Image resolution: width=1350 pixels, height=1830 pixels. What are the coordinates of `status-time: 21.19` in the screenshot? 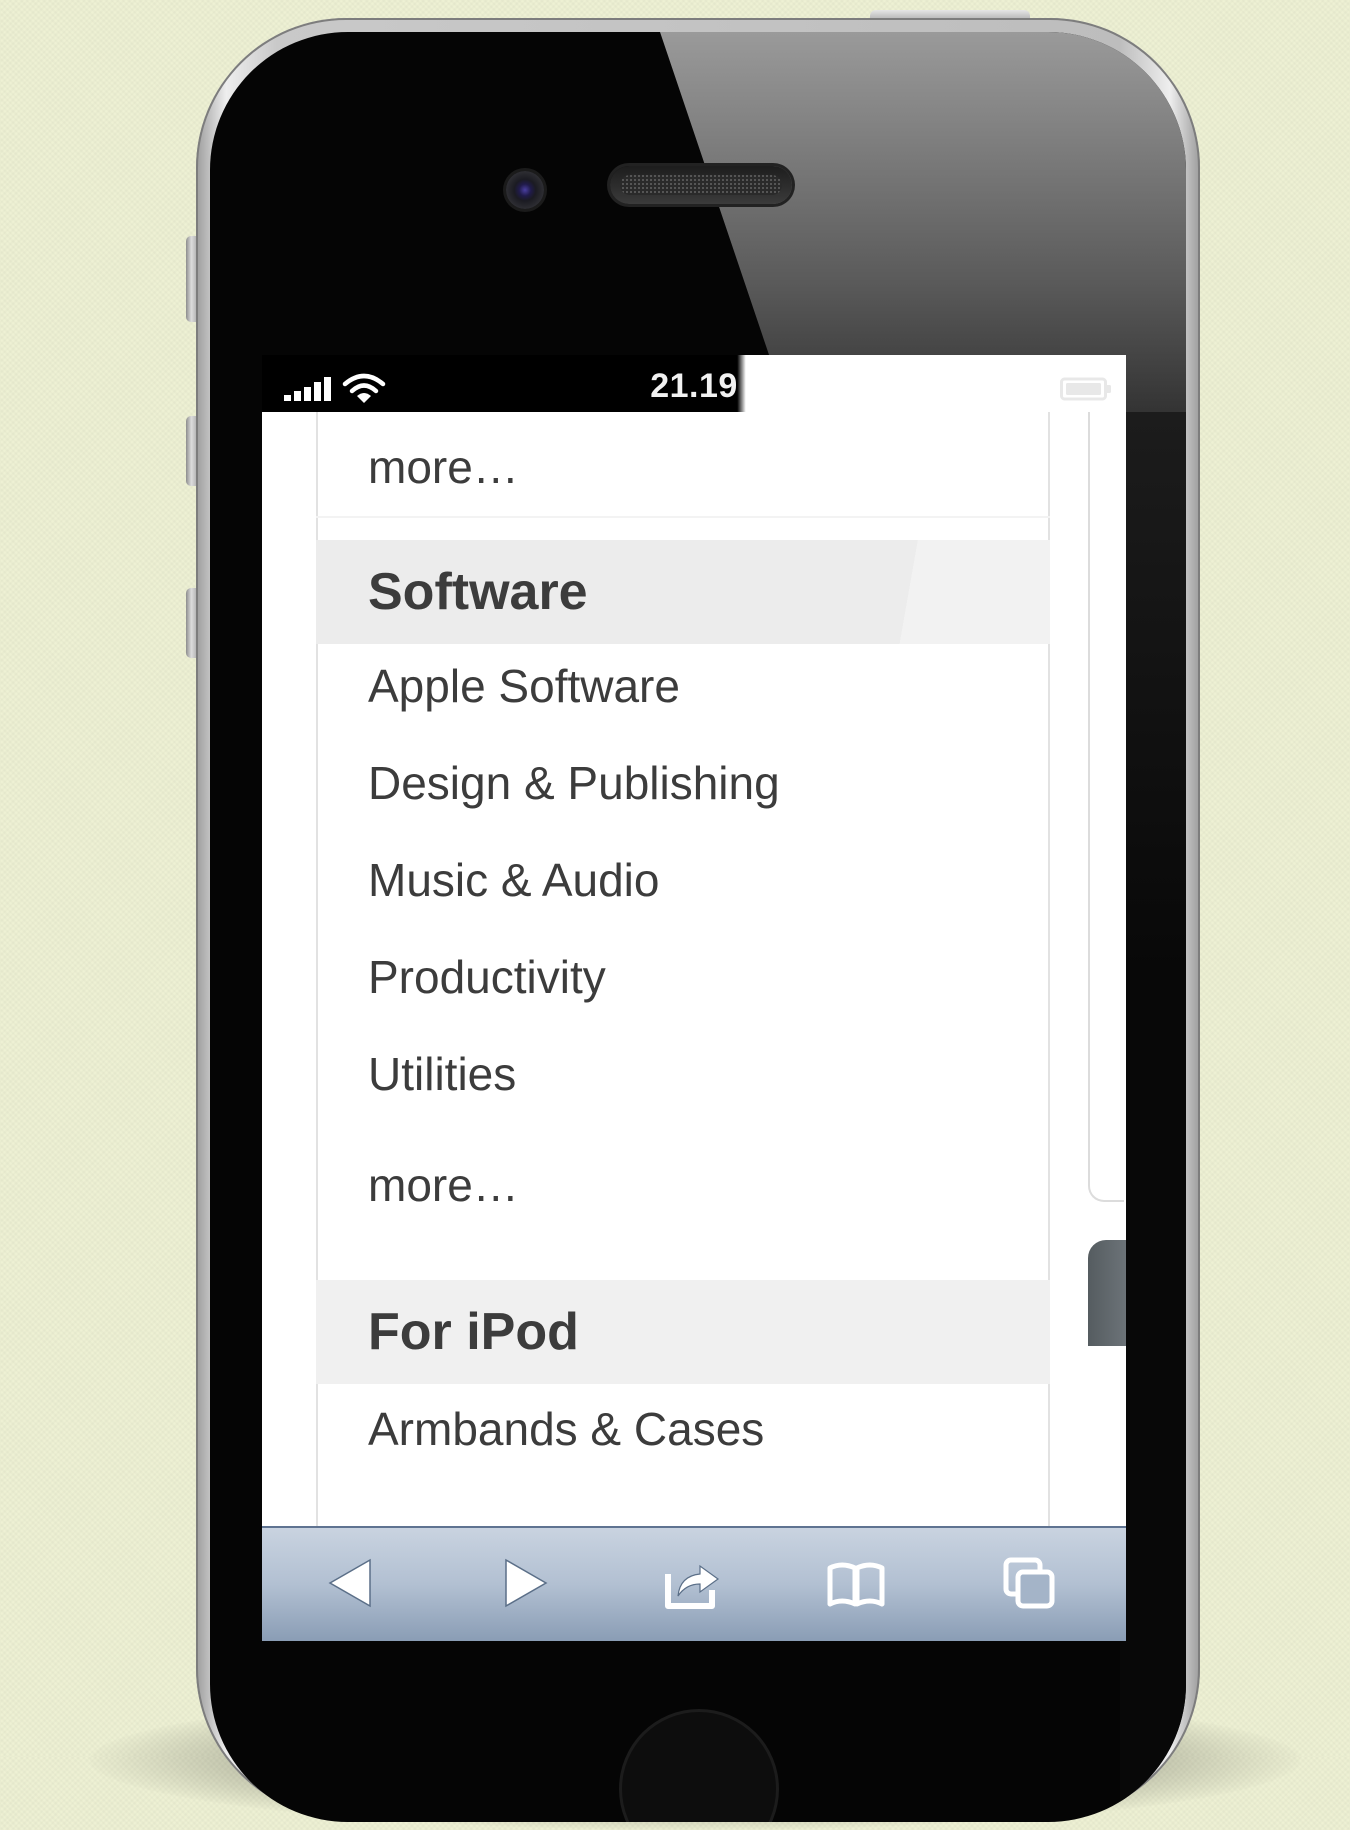 It's located at (694, 386).